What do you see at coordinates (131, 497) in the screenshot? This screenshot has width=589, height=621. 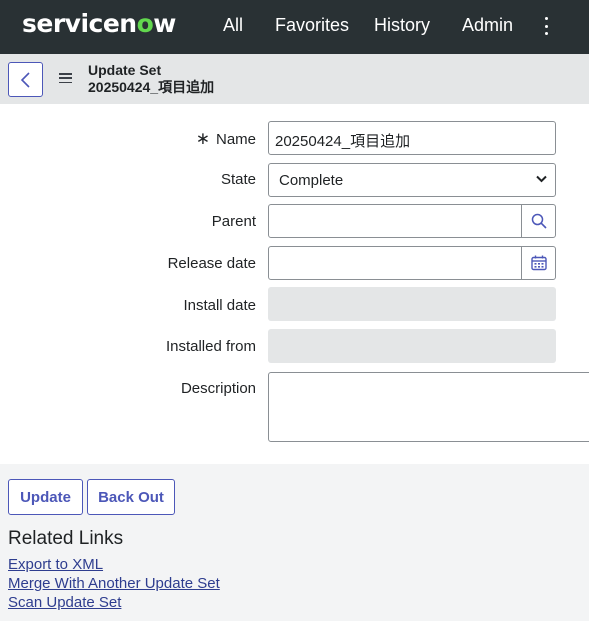 I see `back-out-button: Back Out` at bounding box center [131, 497].